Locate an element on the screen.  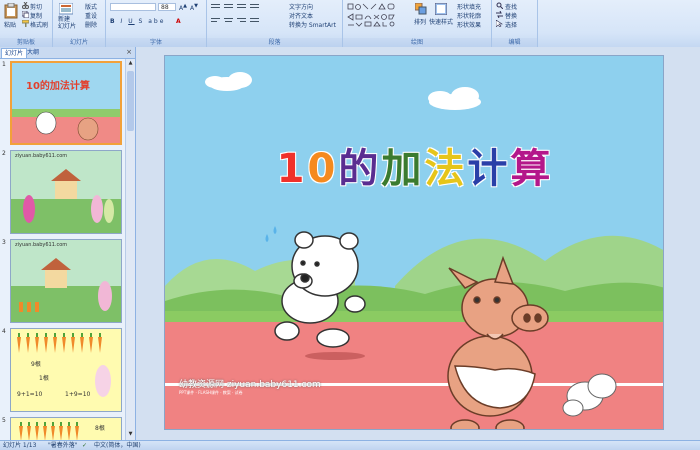
title-character: 计 is located at coordinates (489, 169).